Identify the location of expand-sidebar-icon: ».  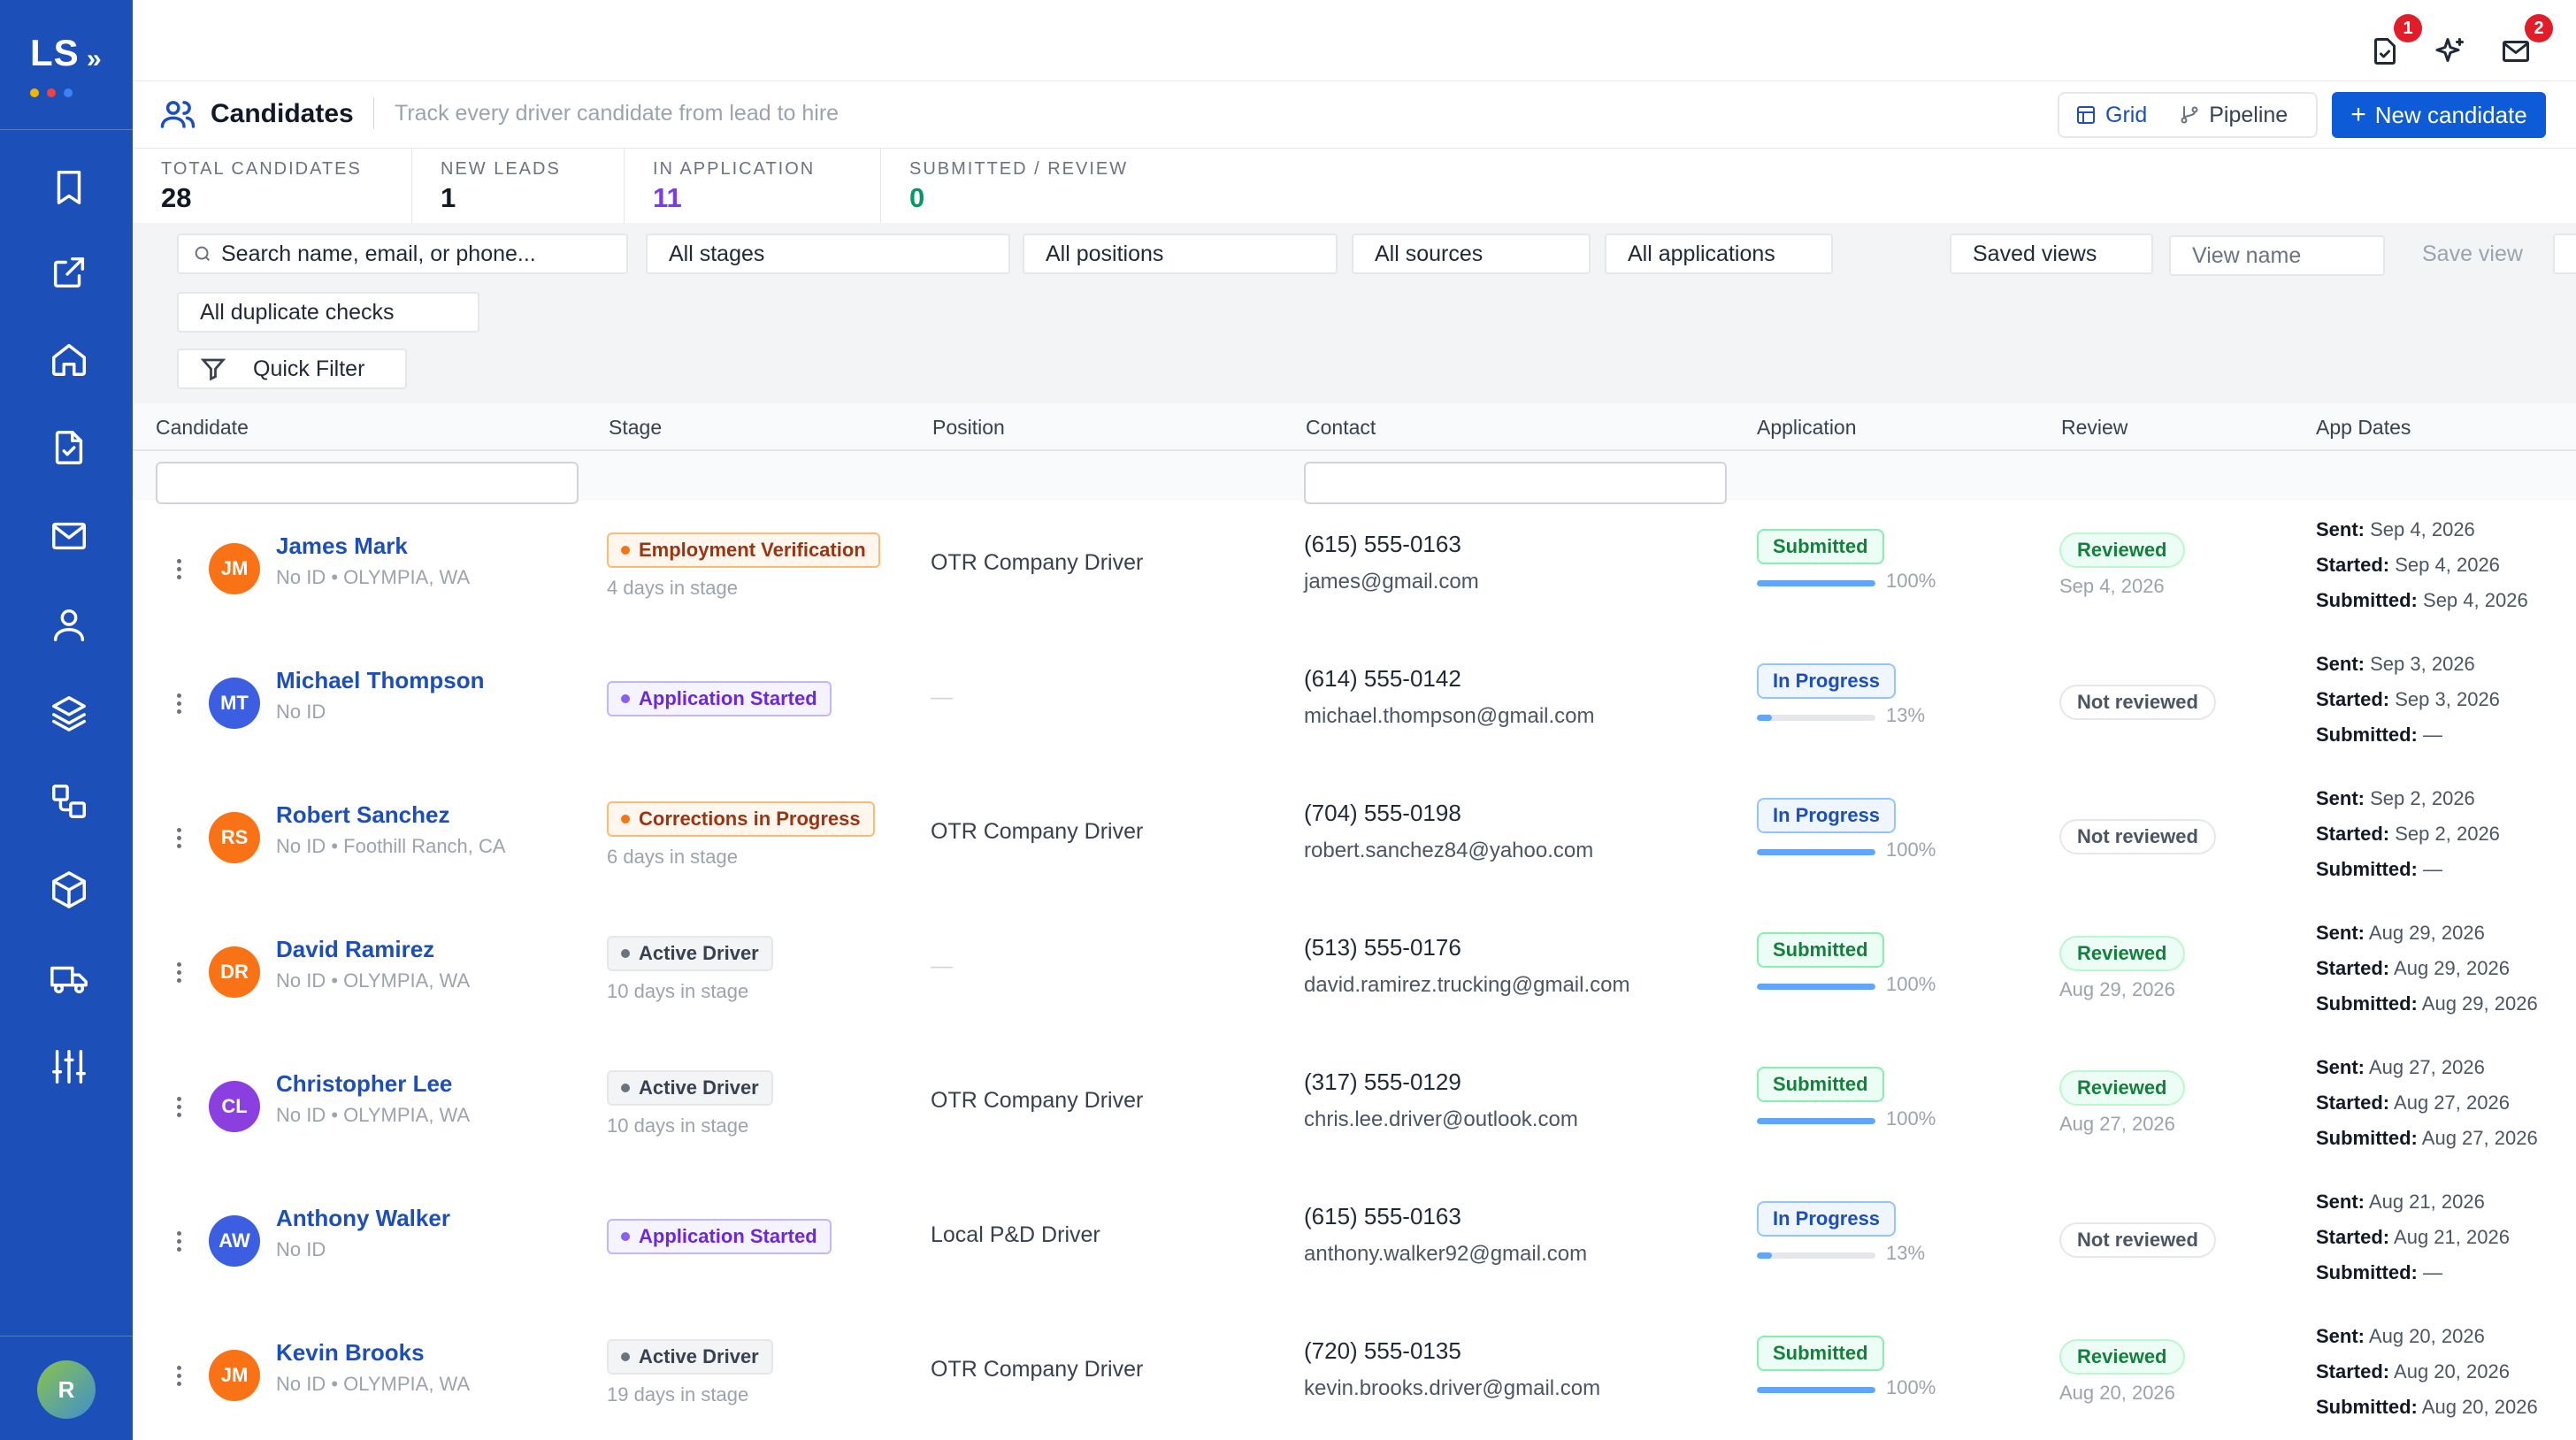
(94, 59).